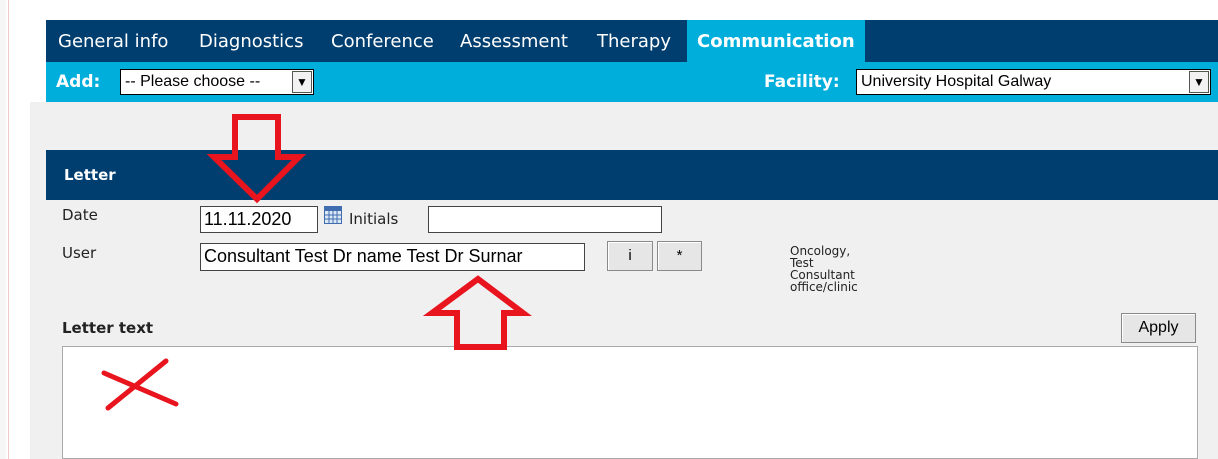  Describe the element at coordinates (256, 159) in the screenshot. I see `down-arrow-marker` at that location.